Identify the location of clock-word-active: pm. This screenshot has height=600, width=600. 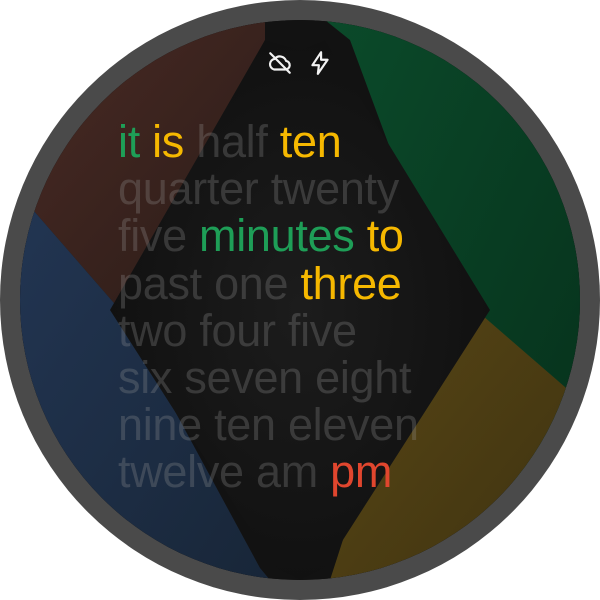
(361, 472).